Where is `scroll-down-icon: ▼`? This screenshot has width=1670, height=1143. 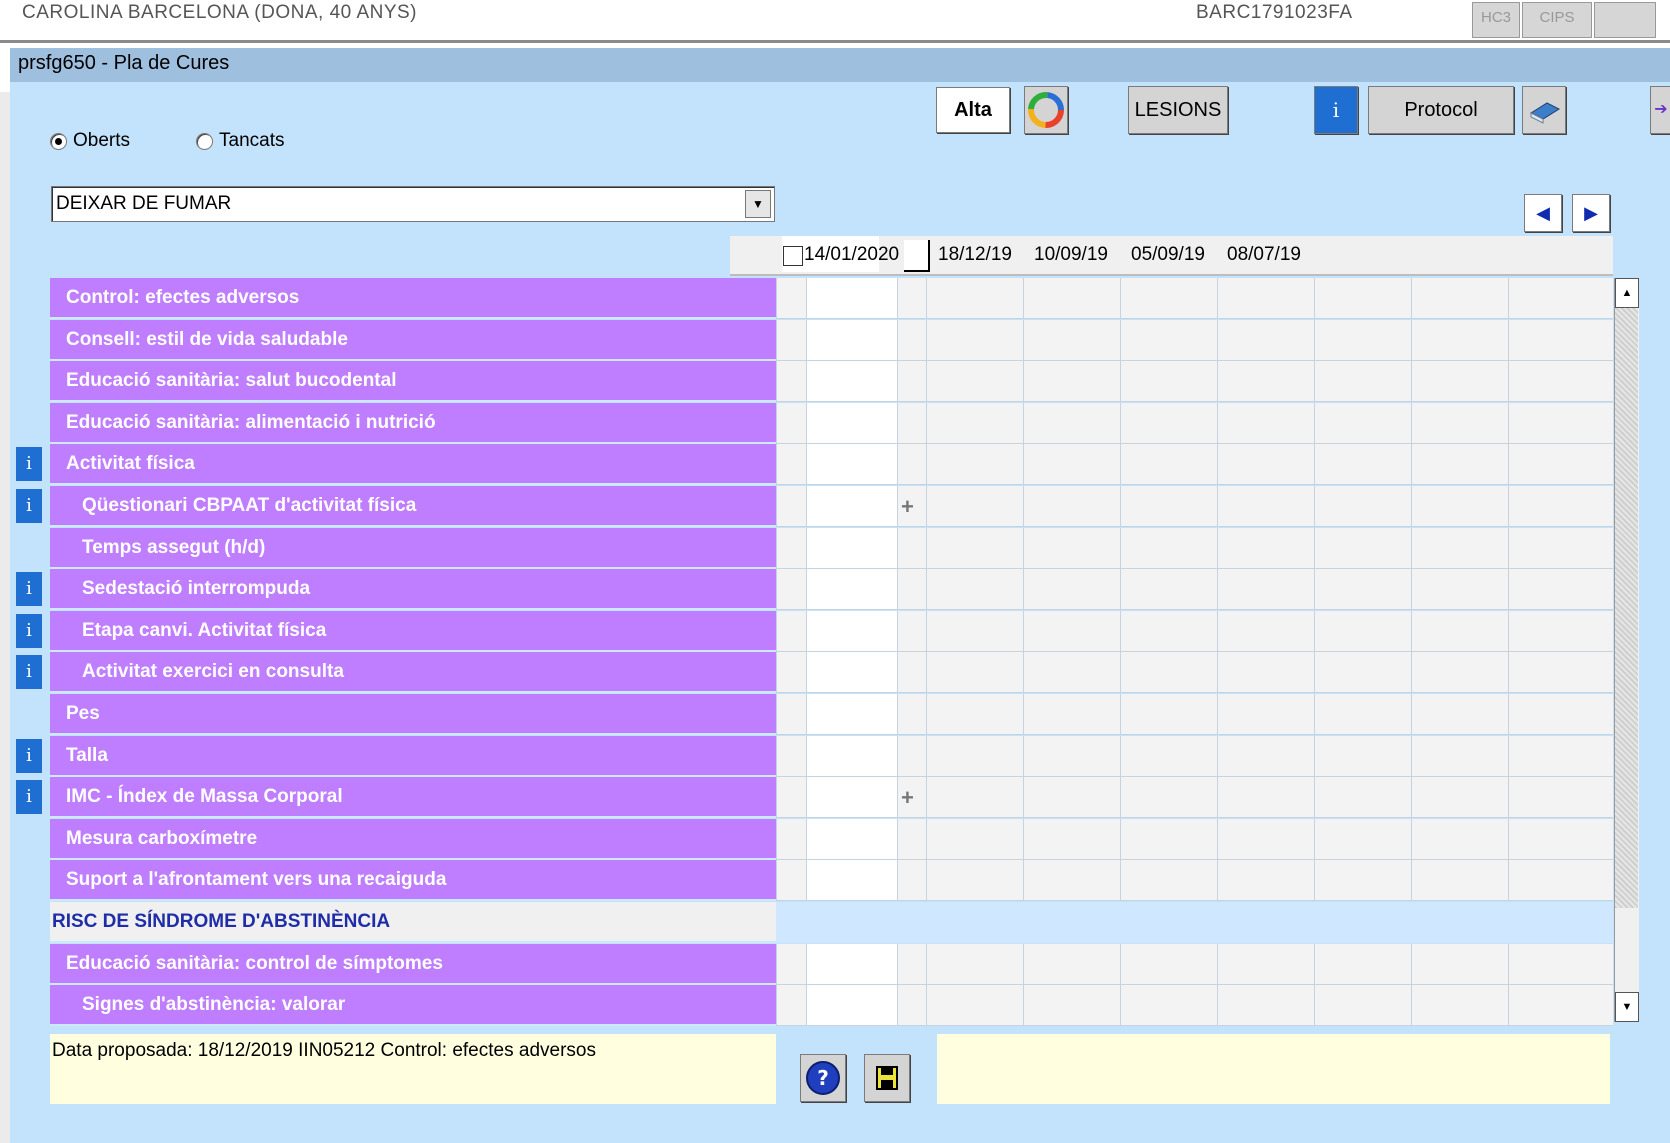 scroll-down-icon: ▼ is located at coordinates (1627, 1007).